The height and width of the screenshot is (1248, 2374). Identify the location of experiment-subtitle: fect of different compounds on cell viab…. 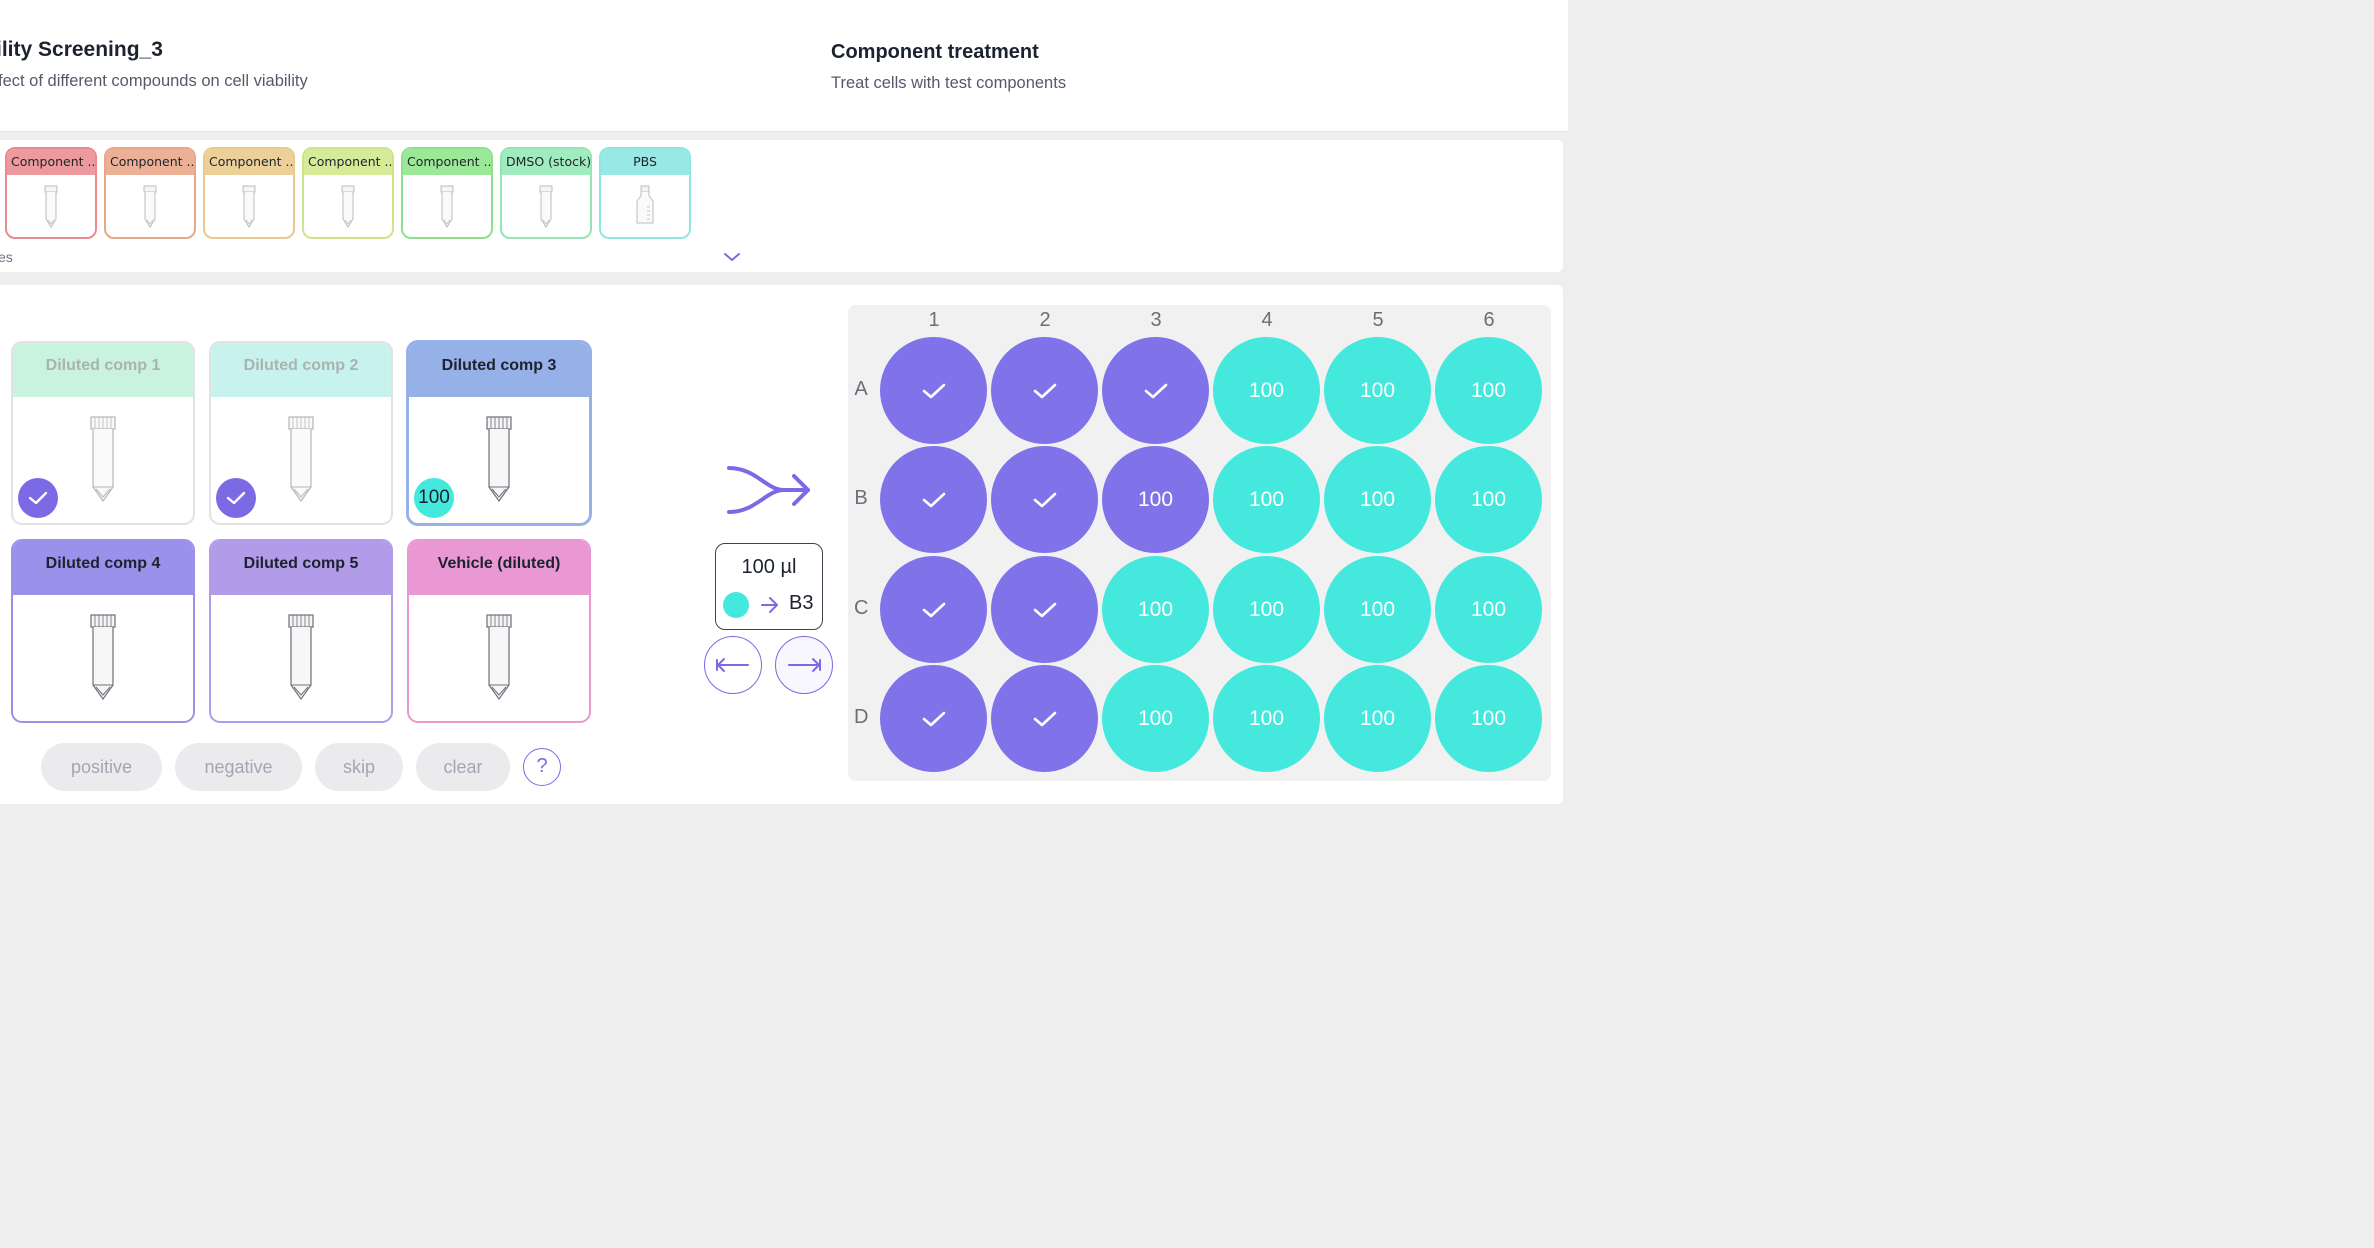
(154, 81).